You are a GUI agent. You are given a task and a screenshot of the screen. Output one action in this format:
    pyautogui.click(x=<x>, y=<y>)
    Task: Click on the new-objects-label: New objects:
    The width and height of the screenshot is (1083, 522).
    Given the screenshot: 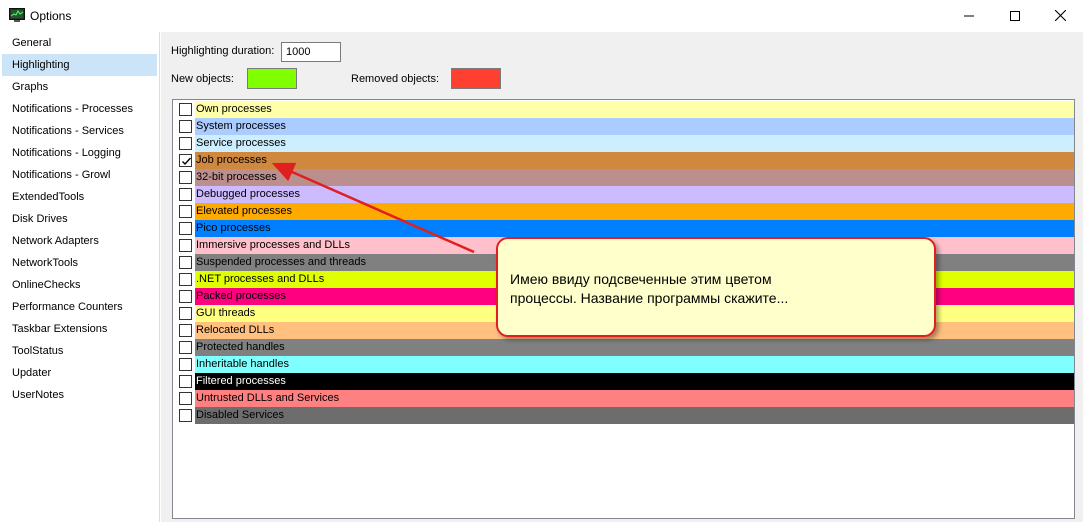 What is the action you would take?
    pyautogui.click(x=202, y=79)
    